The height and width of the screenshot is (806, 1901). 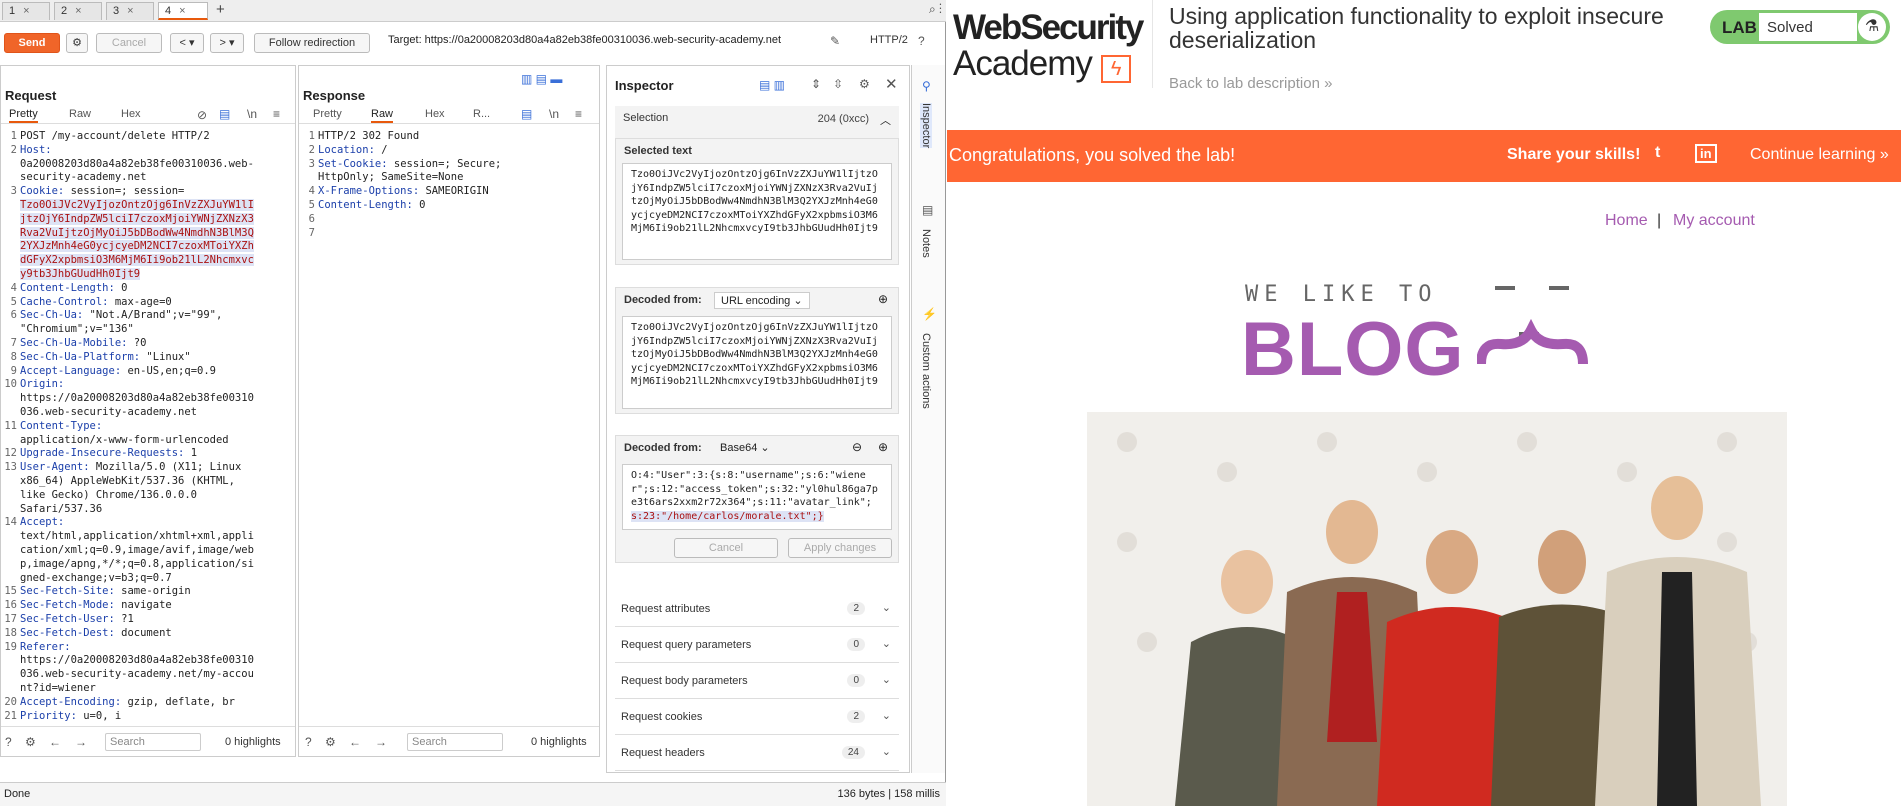 What do you see at coordinates (835, 41) in the screenshot?
I see `edit-pencil-icon: ✎` at bounding box center [835, 41].